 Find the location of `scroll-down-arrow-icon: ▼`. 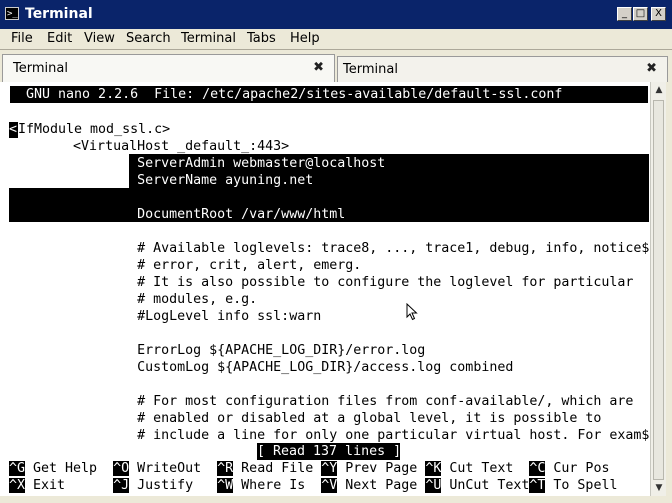

scroll-down-arrow-icon: ▼ is located at coordinates (659, 488).